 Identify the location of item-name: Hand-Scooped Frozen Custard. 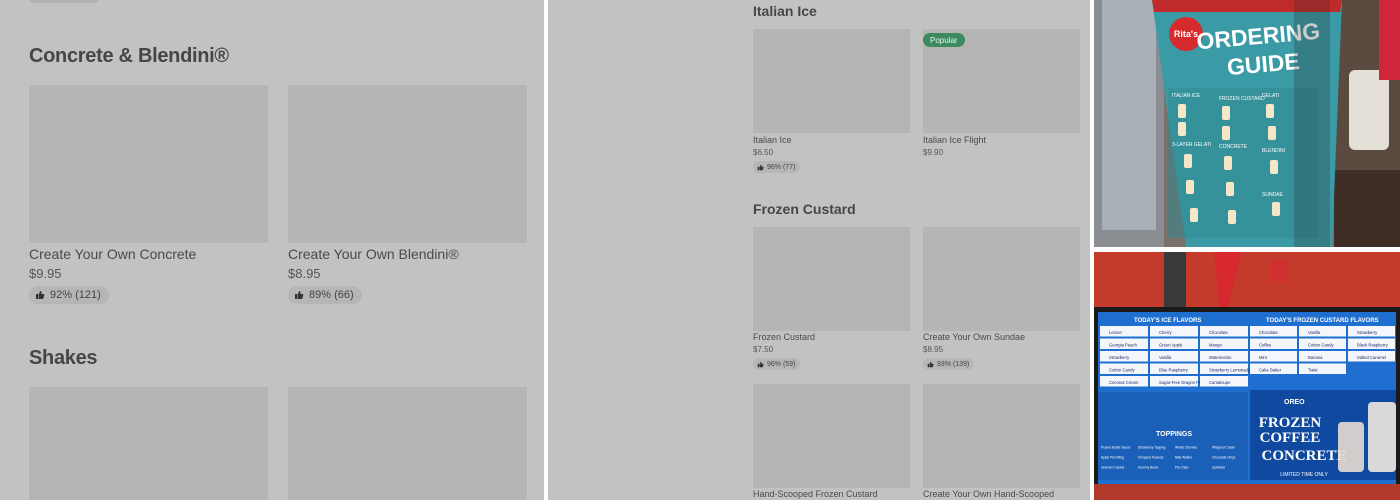
(815, 494).